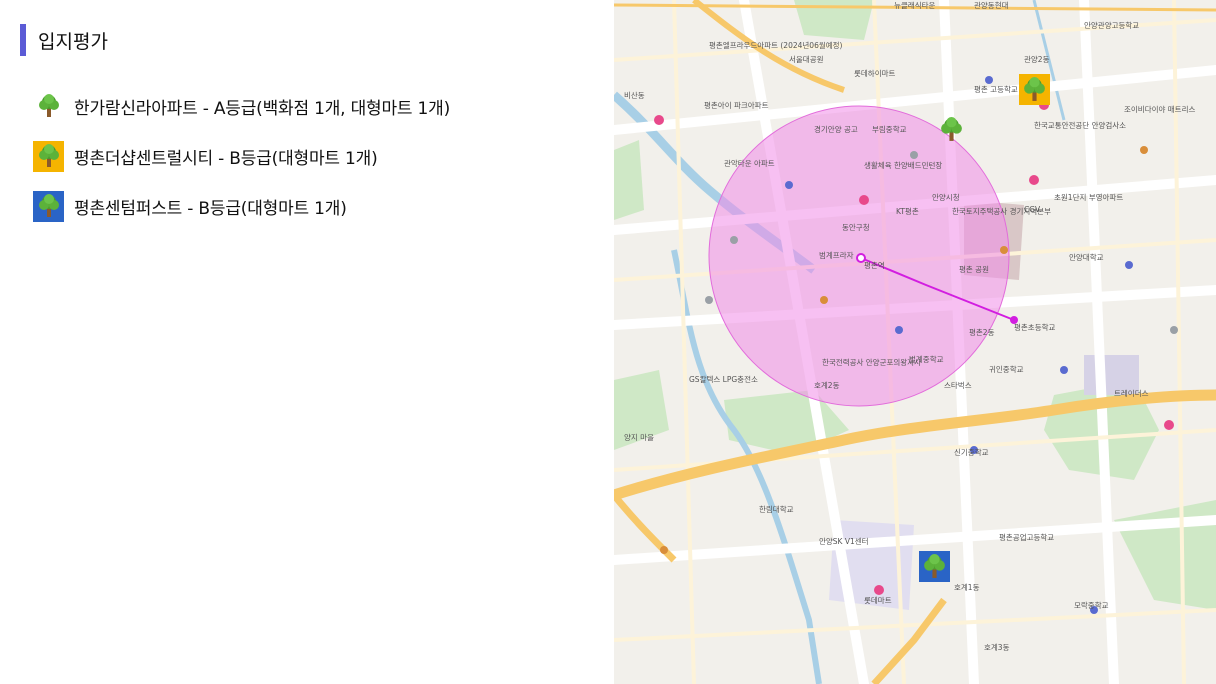 The height and width of the screenshot is (684, 1216). Describe the element at coordinates (23, 40) in the screenshot. I see `title-accent-bar` at that location.